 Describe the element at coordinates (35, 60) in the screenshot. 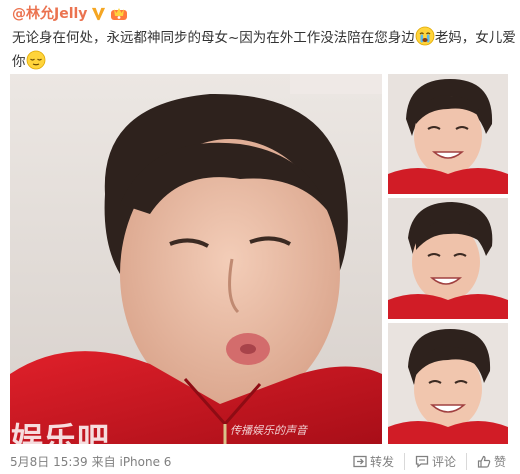

I see `relieved-face-icon` at that location.